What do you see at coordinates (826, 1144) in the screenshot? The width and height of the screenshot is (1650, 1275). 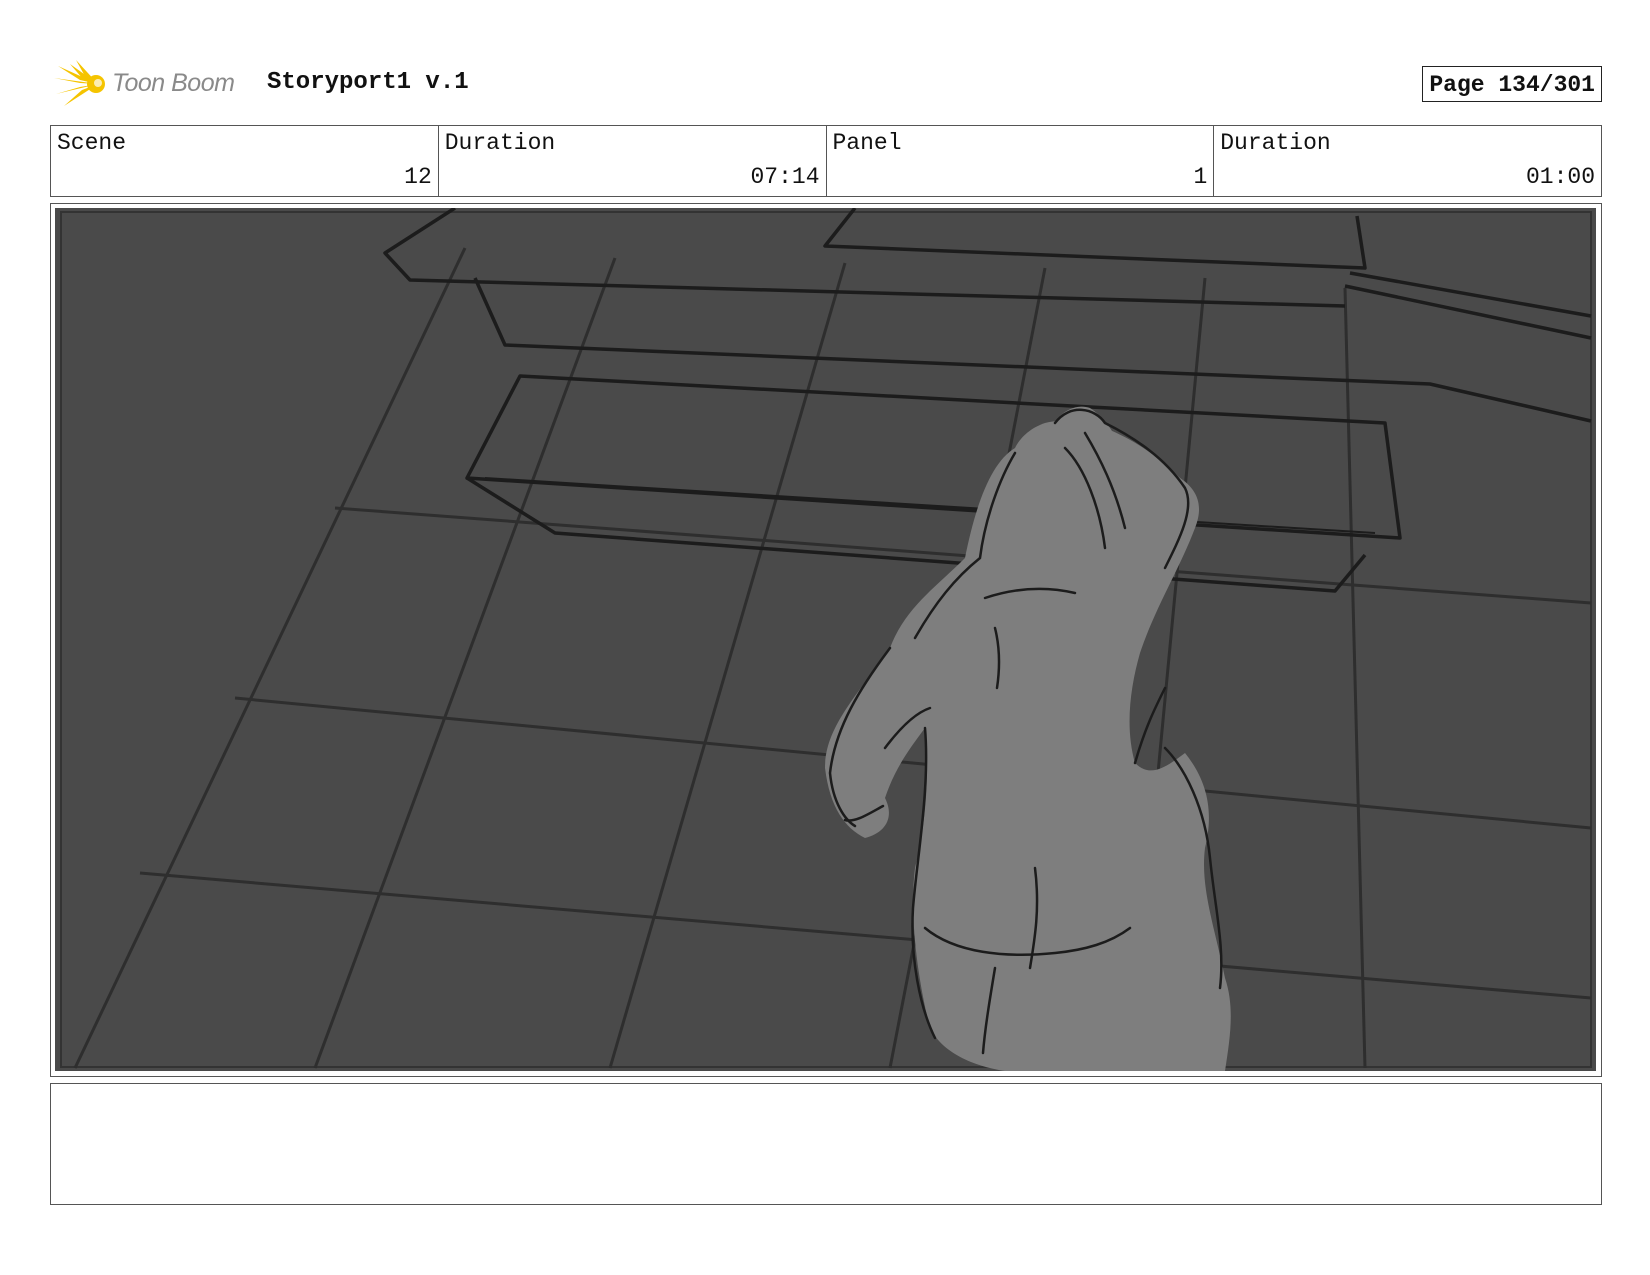 I see `panel-notes-box` at bounding box center [826, 1144].